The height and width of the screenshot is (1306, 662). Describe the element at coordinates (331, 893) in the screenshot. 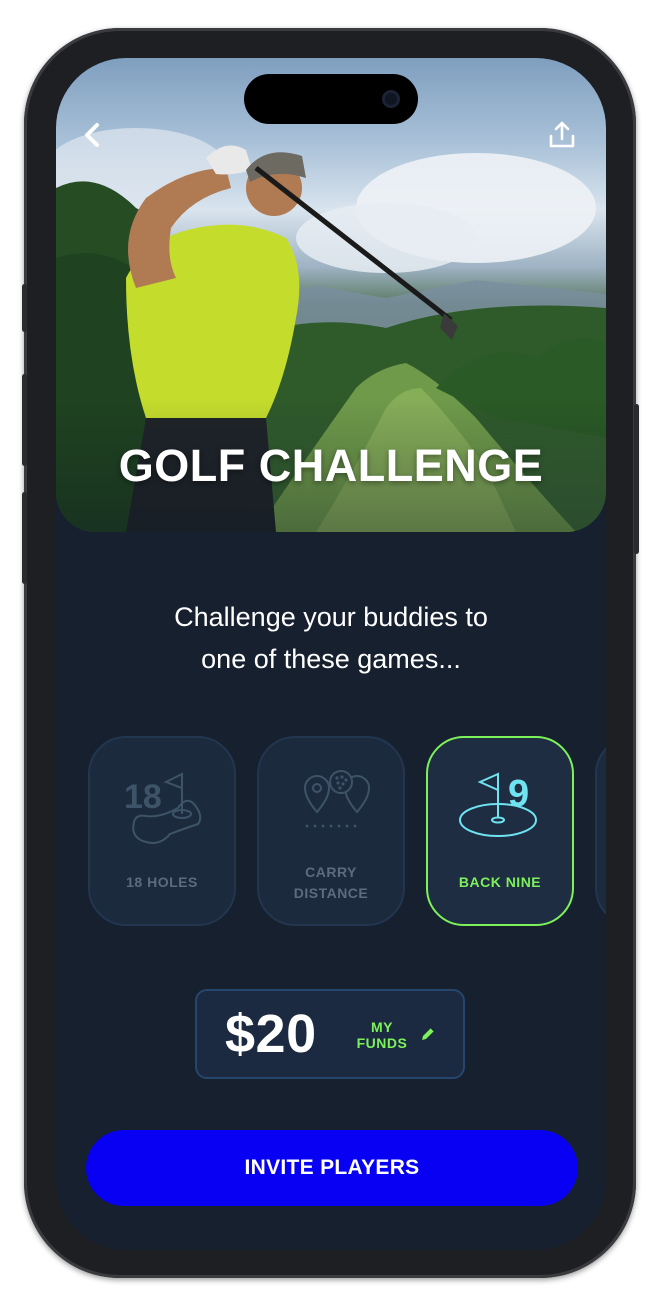

I see `game-label-line-2: DISTANCE` at that location.